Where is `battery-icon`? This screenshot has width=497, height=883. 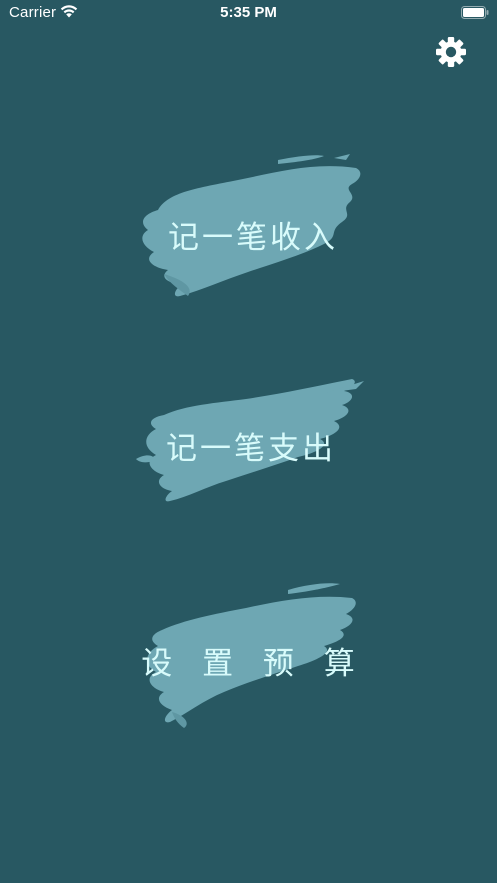 battery-icon is located at coordinates (475, 12).